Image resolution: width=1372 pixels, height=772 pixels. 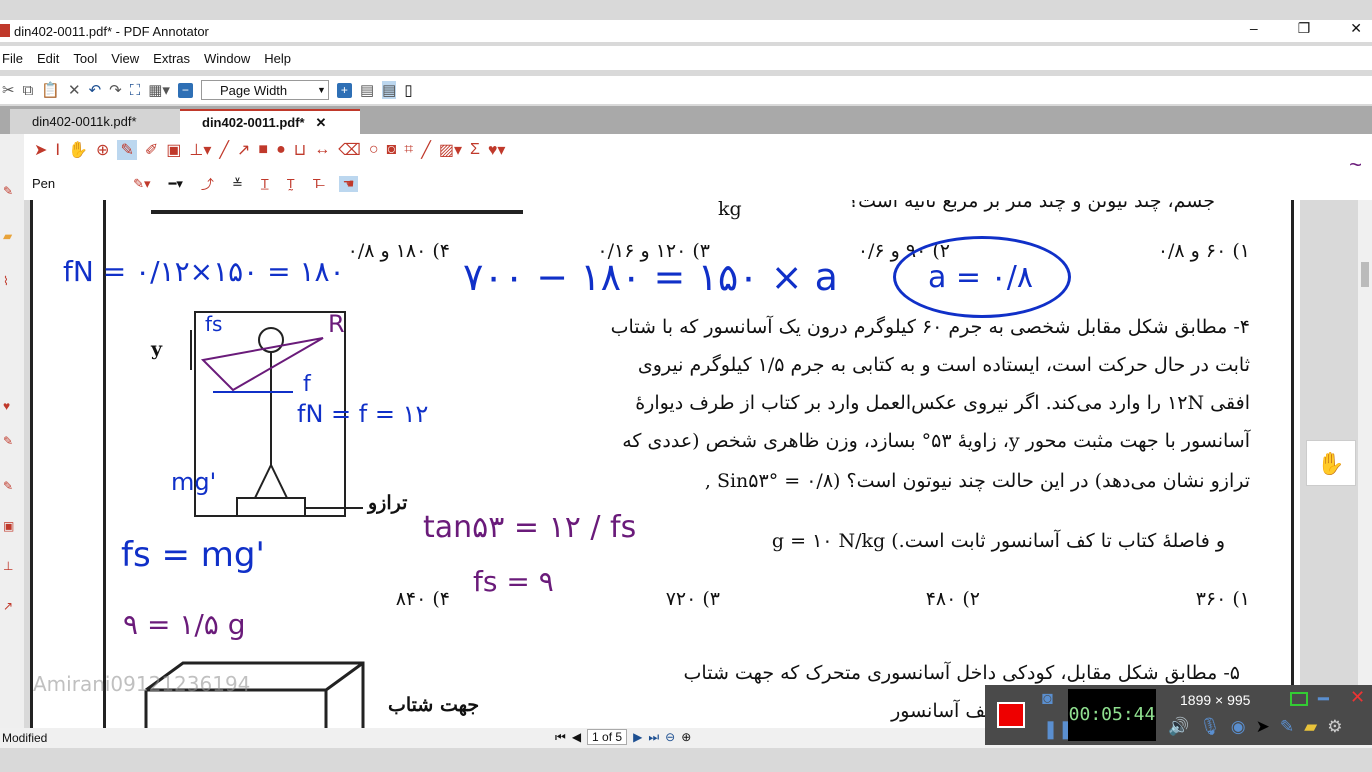 What do you see at coordinates (389, 90) in the screenshot?
I see `page-width-icon: ▤` at bounding box center [389, 90].